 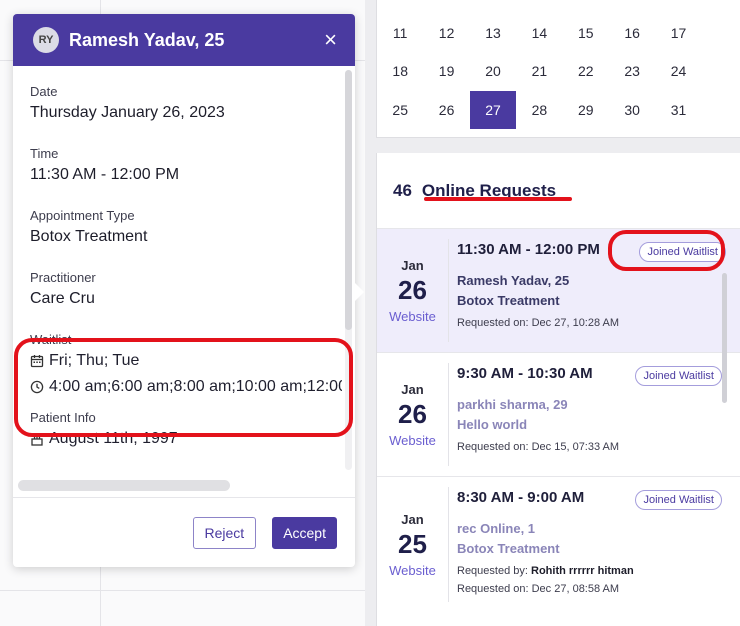 I want to click on request-patient-name: Ramesh Yadav, 25, so click(x=513, y=280).